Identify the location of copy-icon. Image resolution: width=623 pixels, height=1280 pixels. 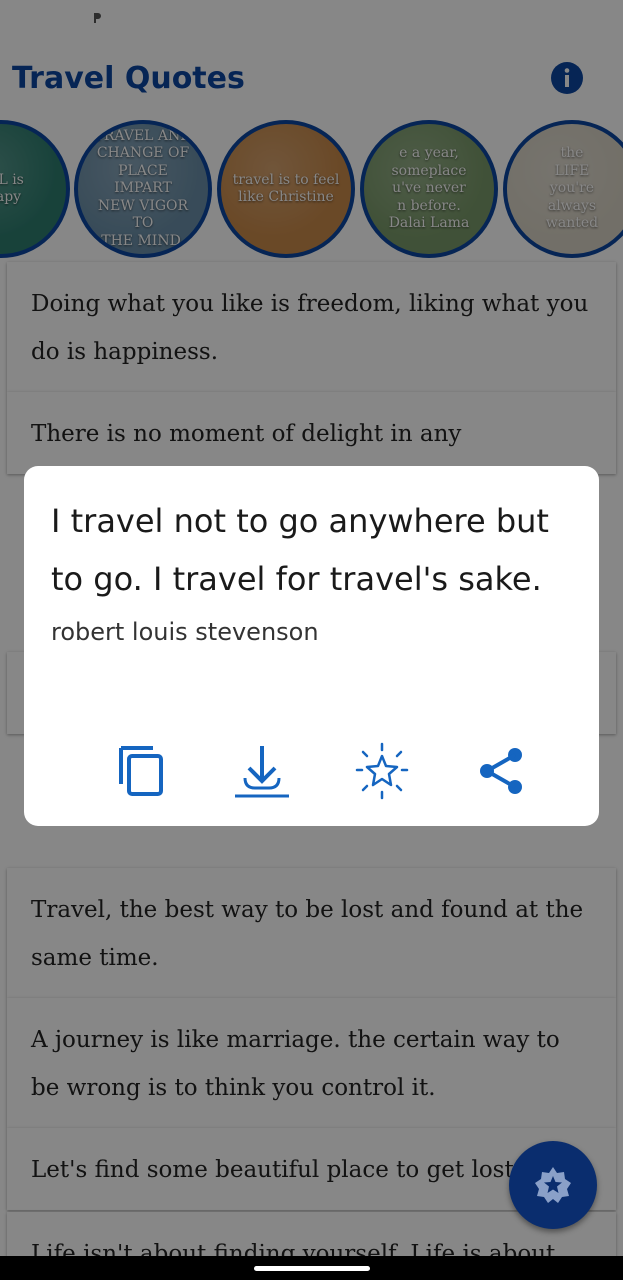
(140, 771).